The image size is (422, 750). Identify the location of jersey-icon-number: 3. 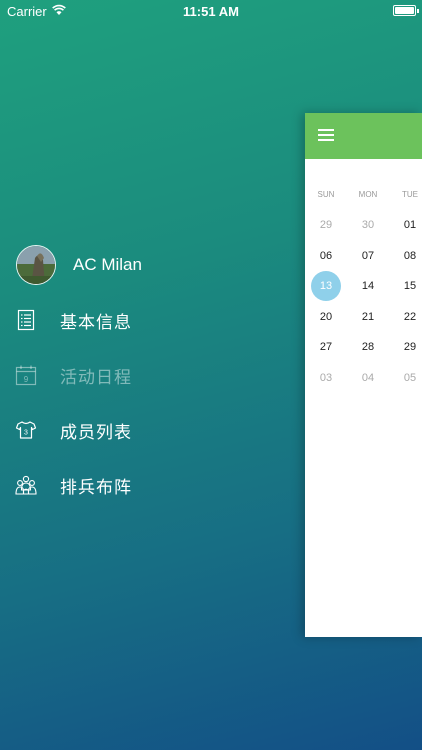
(26, 433).